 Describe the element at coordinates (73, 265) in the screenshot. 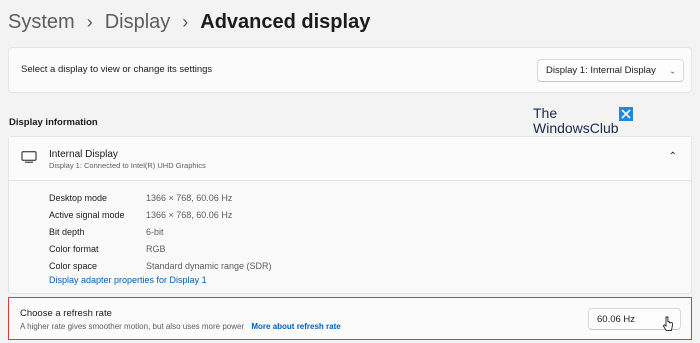

I see `info-key: Color space` at that location.